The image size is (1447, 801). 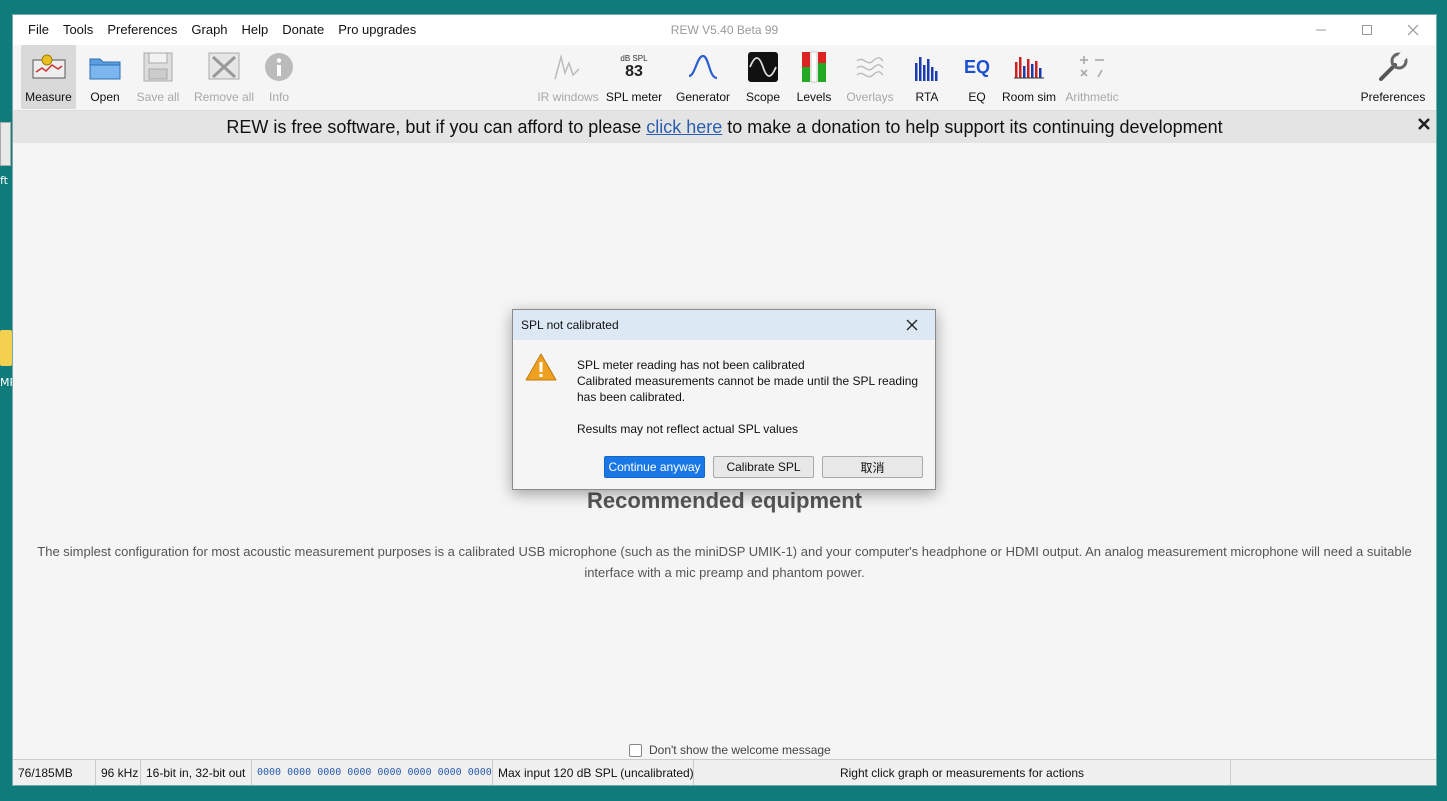 I want to click on scope-button: Scope, so click(x=763, y=77).